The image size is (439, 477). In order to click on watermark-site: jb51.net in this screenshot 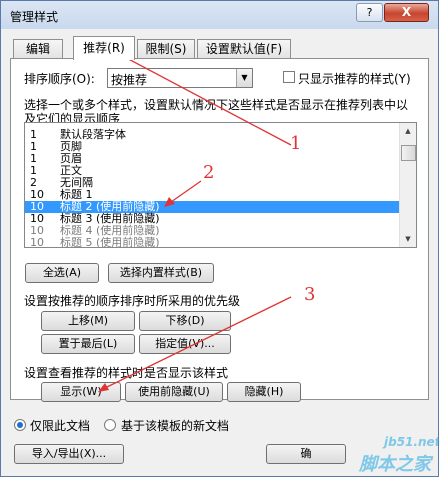, I will do `click(411, 442)`.